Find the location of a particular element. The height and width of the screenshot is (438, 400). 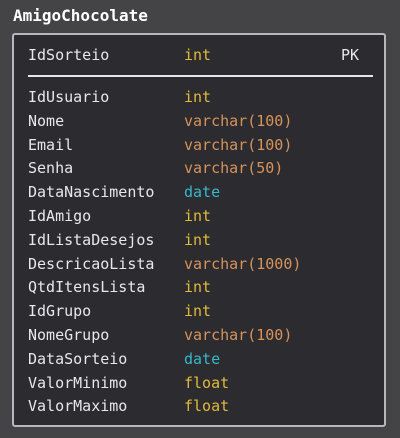

column-type: varchar(50) is located at coordinates (234, 168).